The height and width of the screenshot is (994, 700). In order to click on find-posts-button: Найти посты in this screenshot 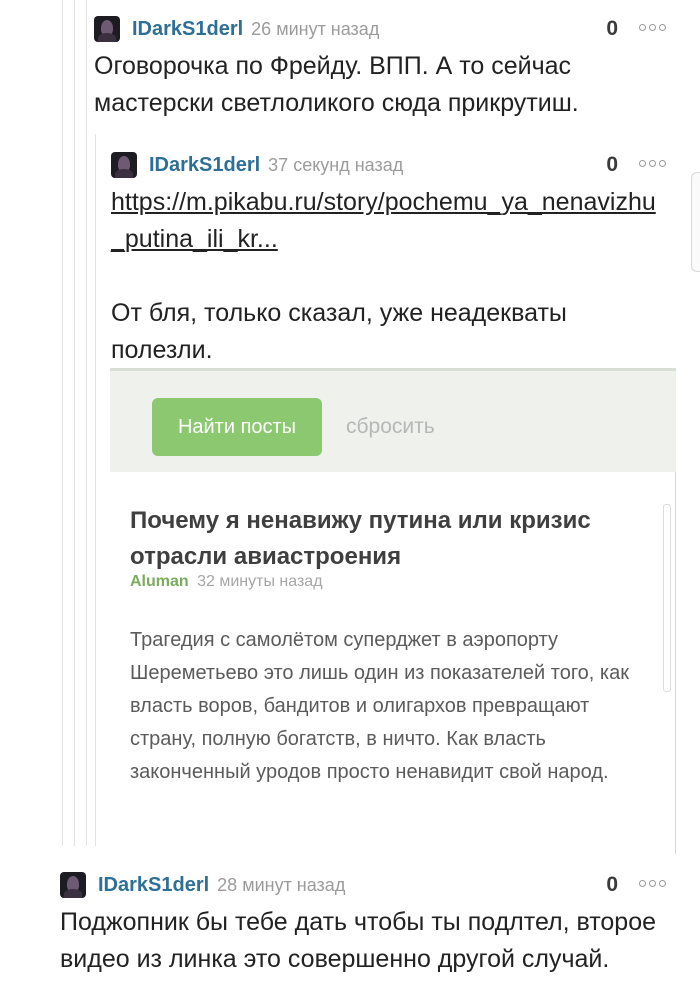, I will do `click(237, 427)`.